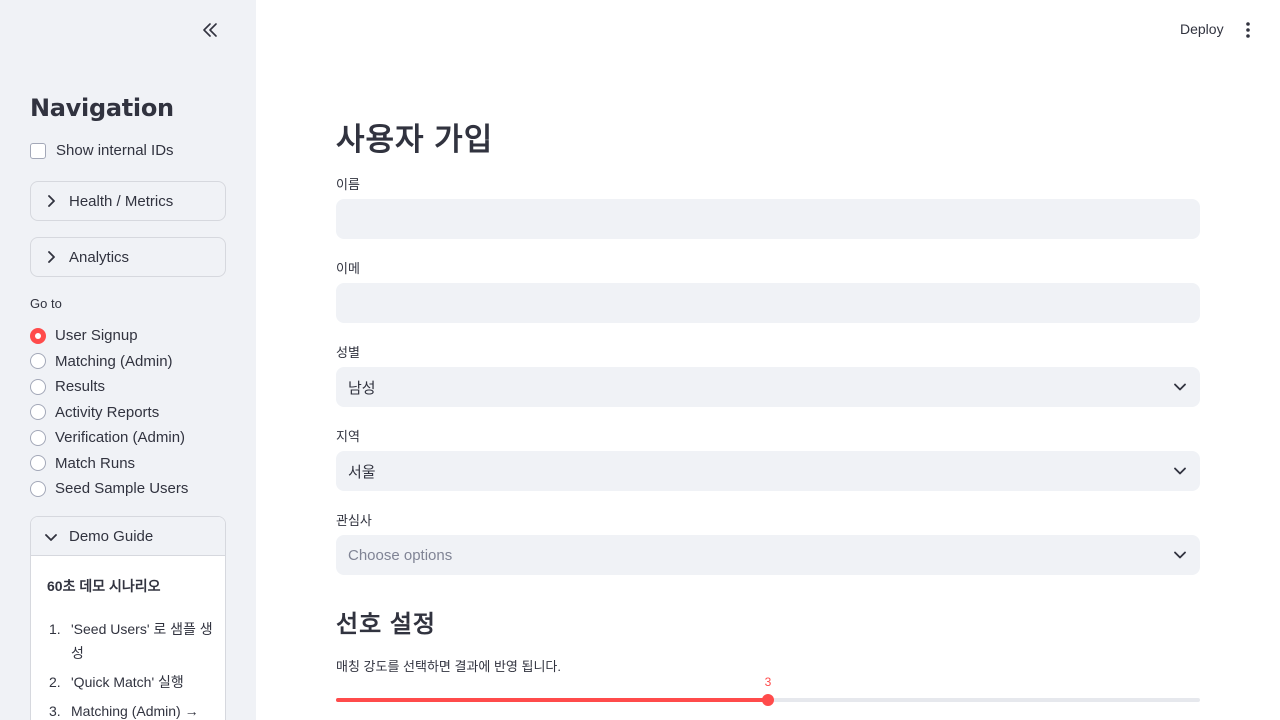 The height and width of the screenshot is (720, 1280). I want to click on list-item: 1. 'Seed Users' 로 샘플 생성, so click(134, 641).